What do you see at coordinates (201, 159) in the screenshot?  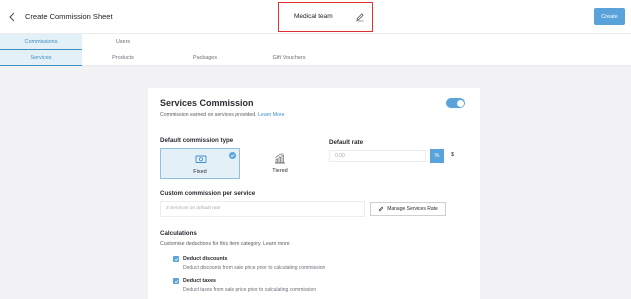 I see `cash-icon` at bounding box center [201, 159].